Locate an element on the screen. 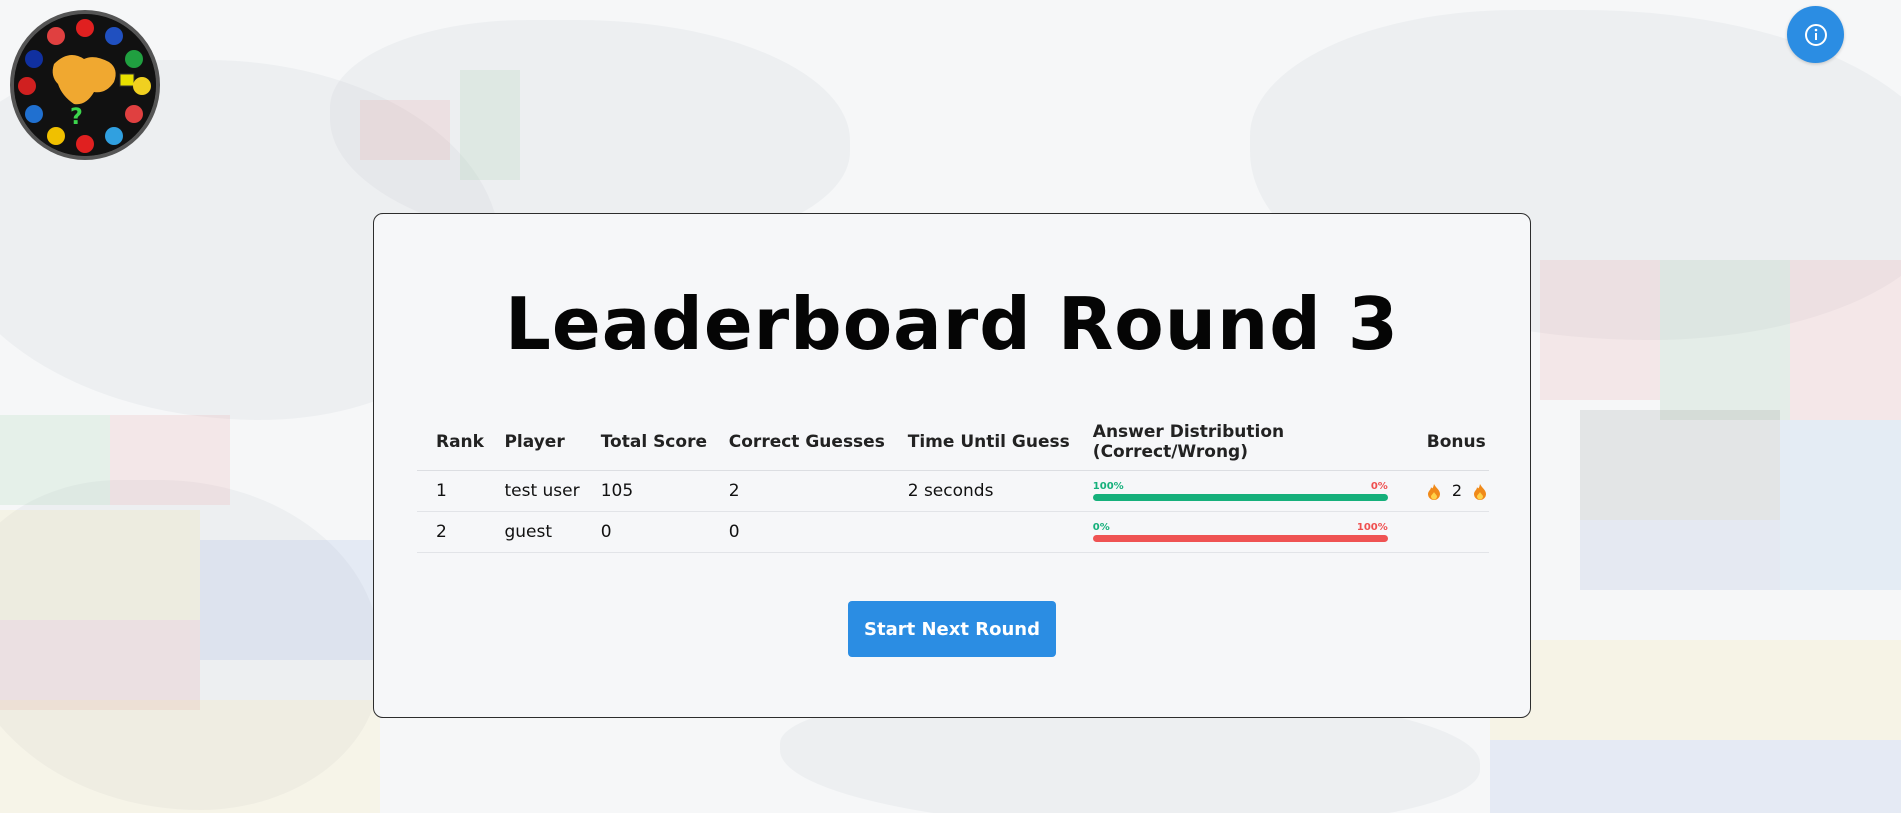 This screenshot has height=813, width=1901. info-icon is located at coordinates (1815, 34).